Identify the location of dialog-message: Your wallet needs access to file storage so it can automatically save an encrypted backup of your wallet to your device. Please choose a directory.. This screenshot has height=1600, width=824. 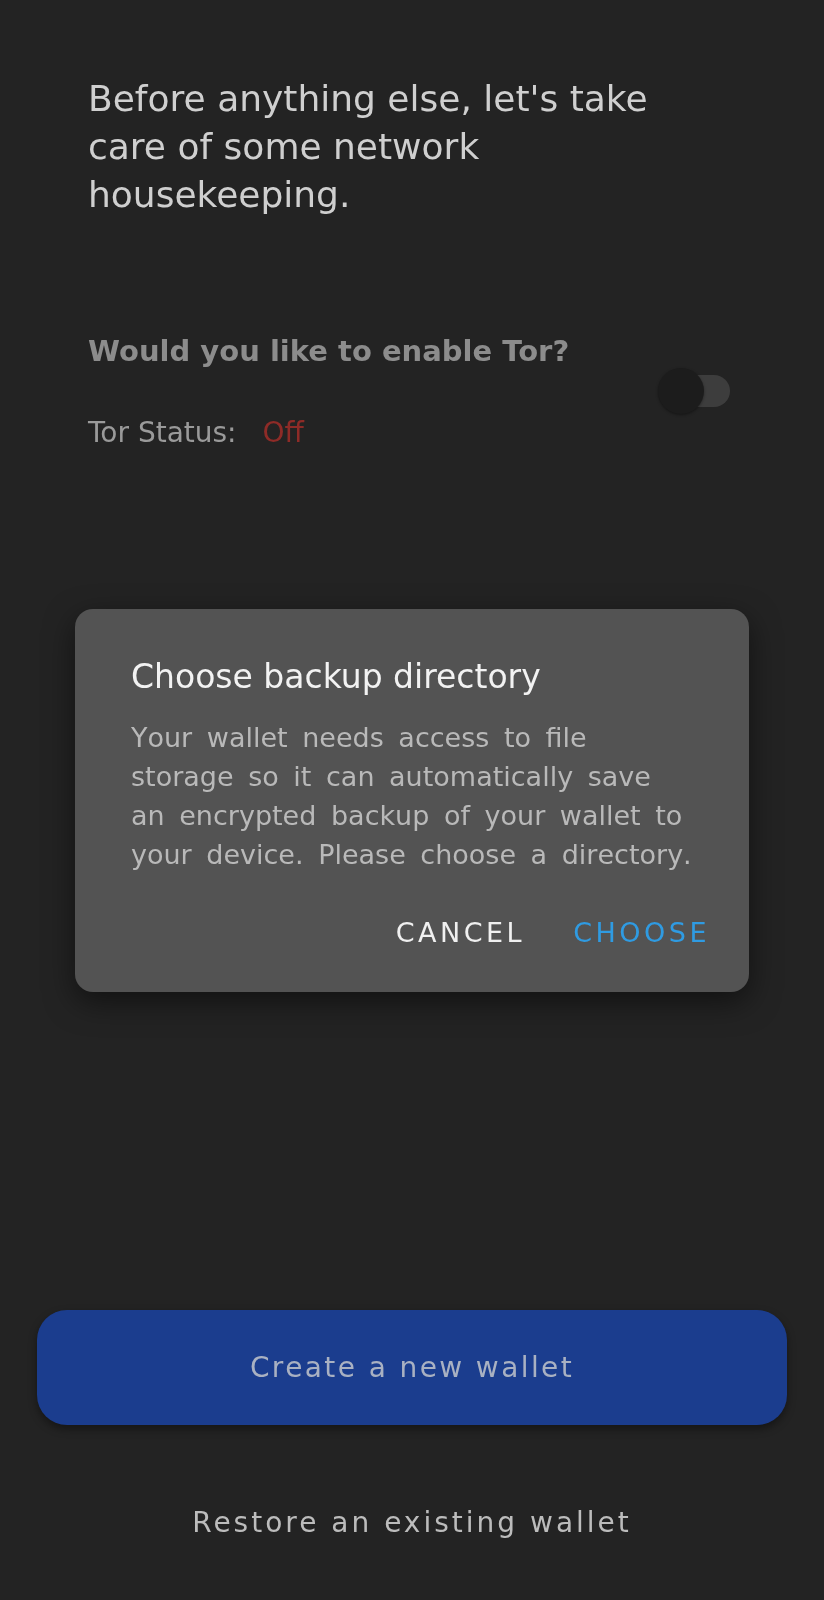
(412, 796).